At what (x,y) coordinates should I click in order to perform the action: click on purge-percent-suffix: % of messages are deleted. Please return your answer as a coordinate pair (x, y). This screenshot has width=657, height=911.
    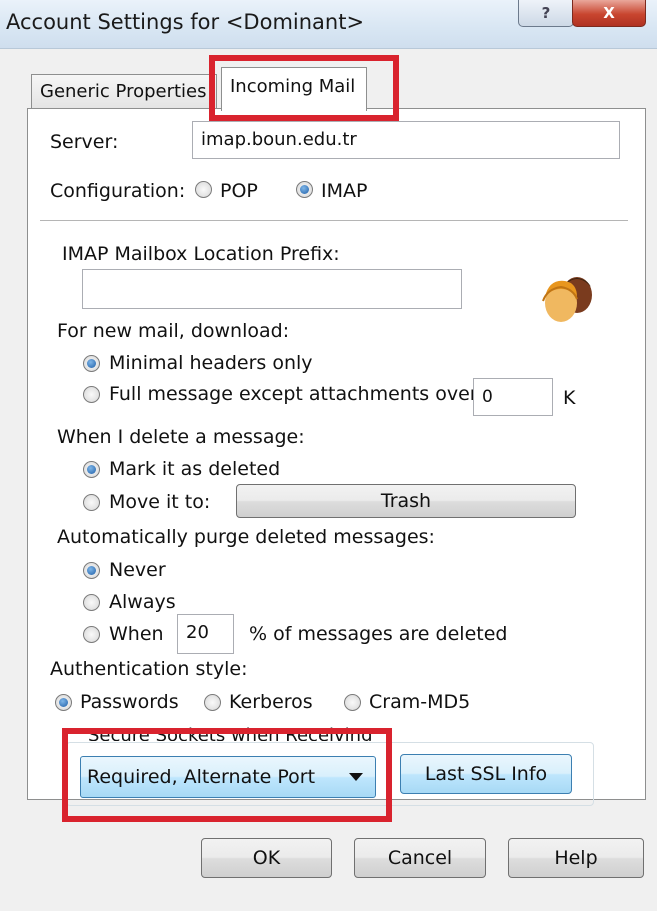
    Looking at the image, I should click on (378, 634).